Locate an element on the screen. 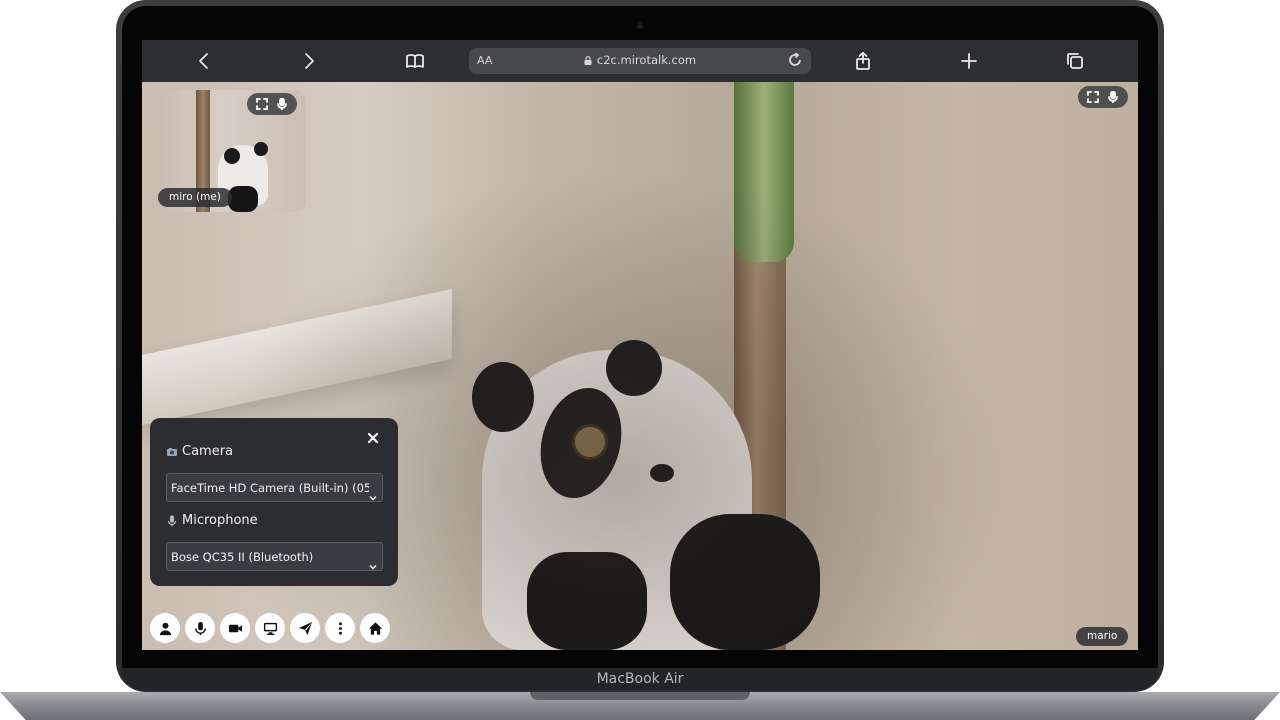  microphone-select-value: Bose QC35 II (Bluetooth) is located at coordinates (242, 557).